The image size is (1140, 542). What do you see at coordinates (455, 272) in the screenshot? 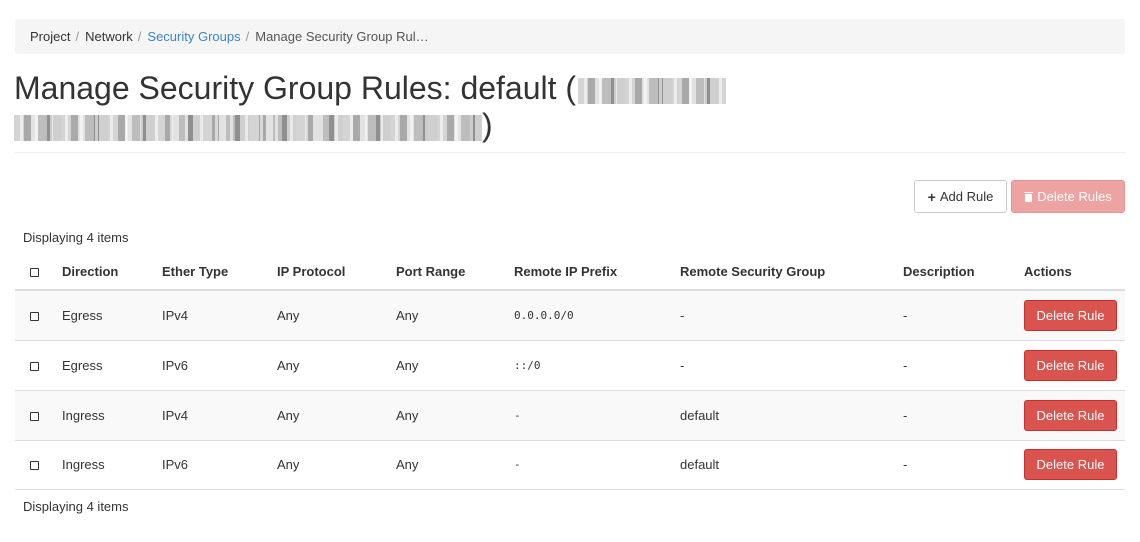
I see `column-header-port-range: Port Range` at bounding box center [455, 272].